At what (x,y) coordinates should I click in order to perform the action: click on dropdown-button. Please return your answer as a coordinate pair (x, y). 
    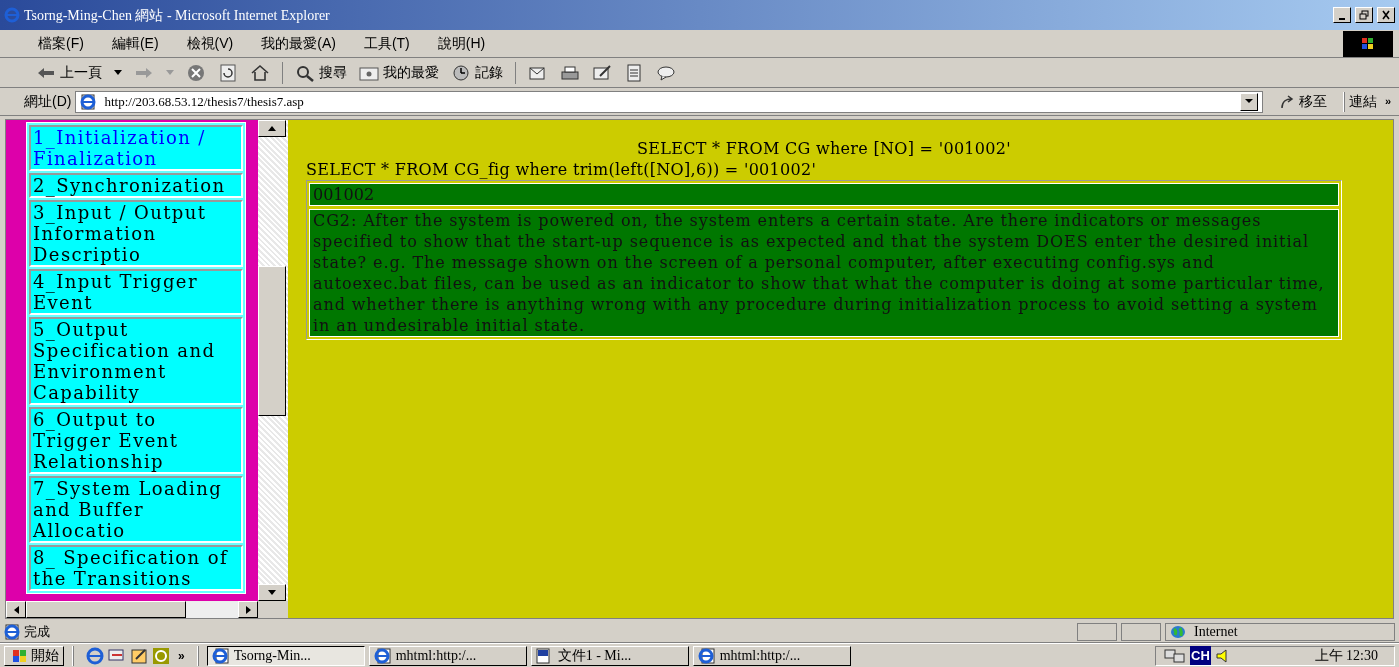
    Looking at the image, I should click on (1248, 101).